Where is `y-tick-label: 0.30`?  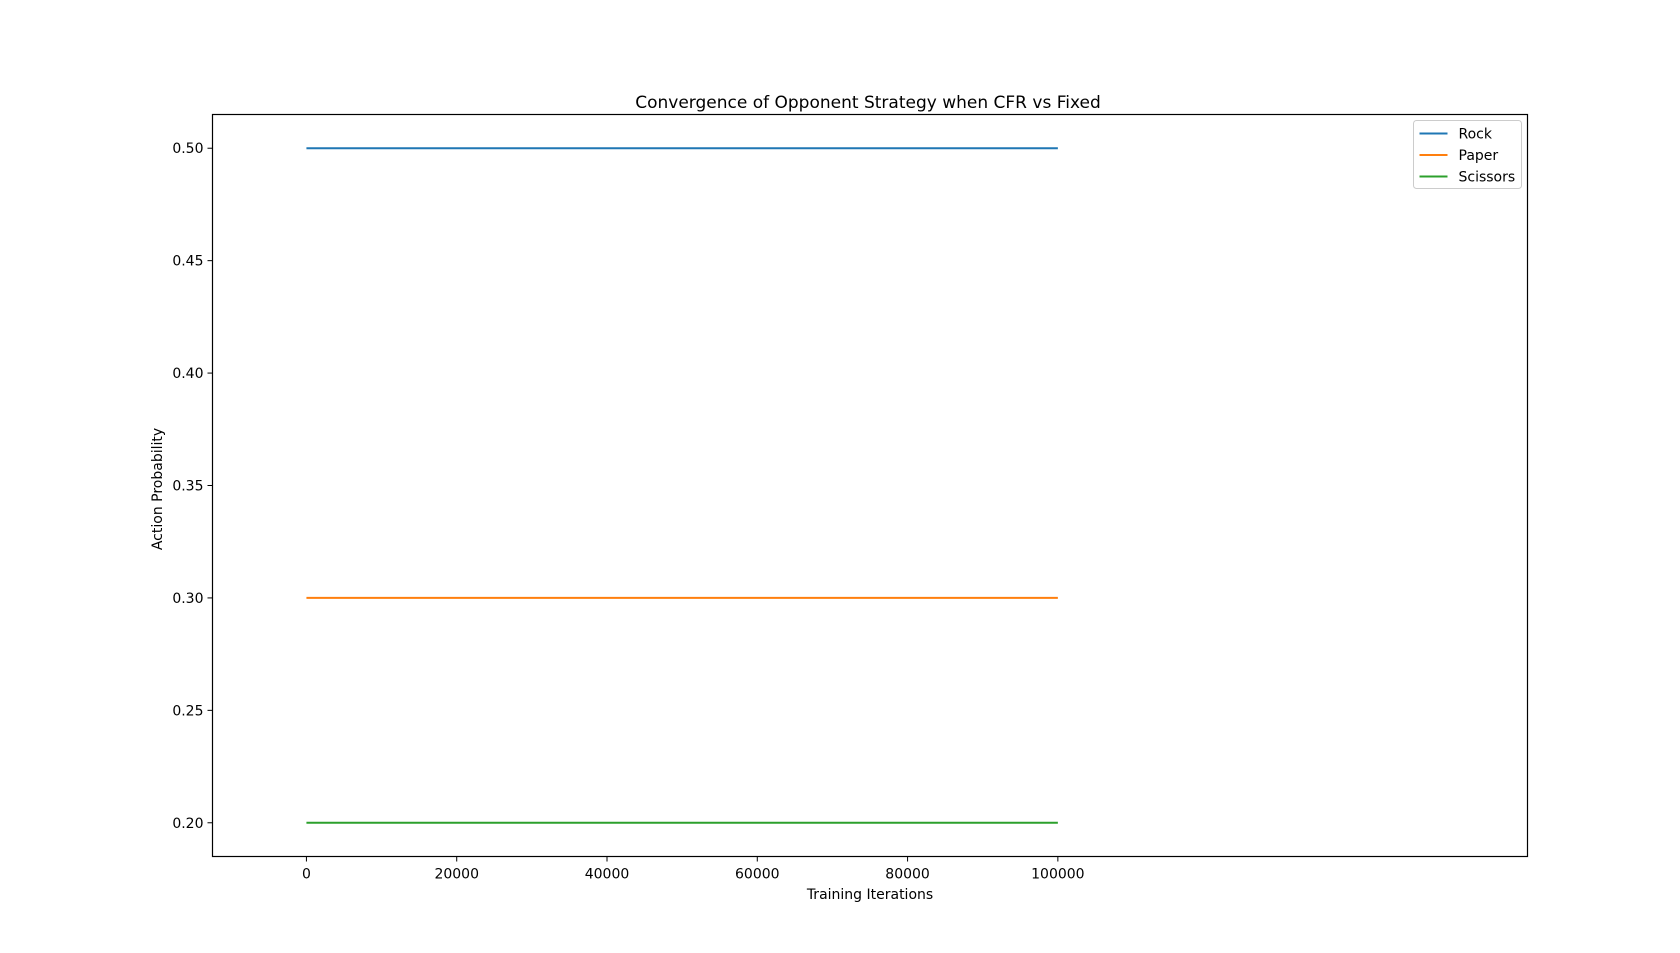 y-tick-label: 0.30 is located at coordinates (187, 599).